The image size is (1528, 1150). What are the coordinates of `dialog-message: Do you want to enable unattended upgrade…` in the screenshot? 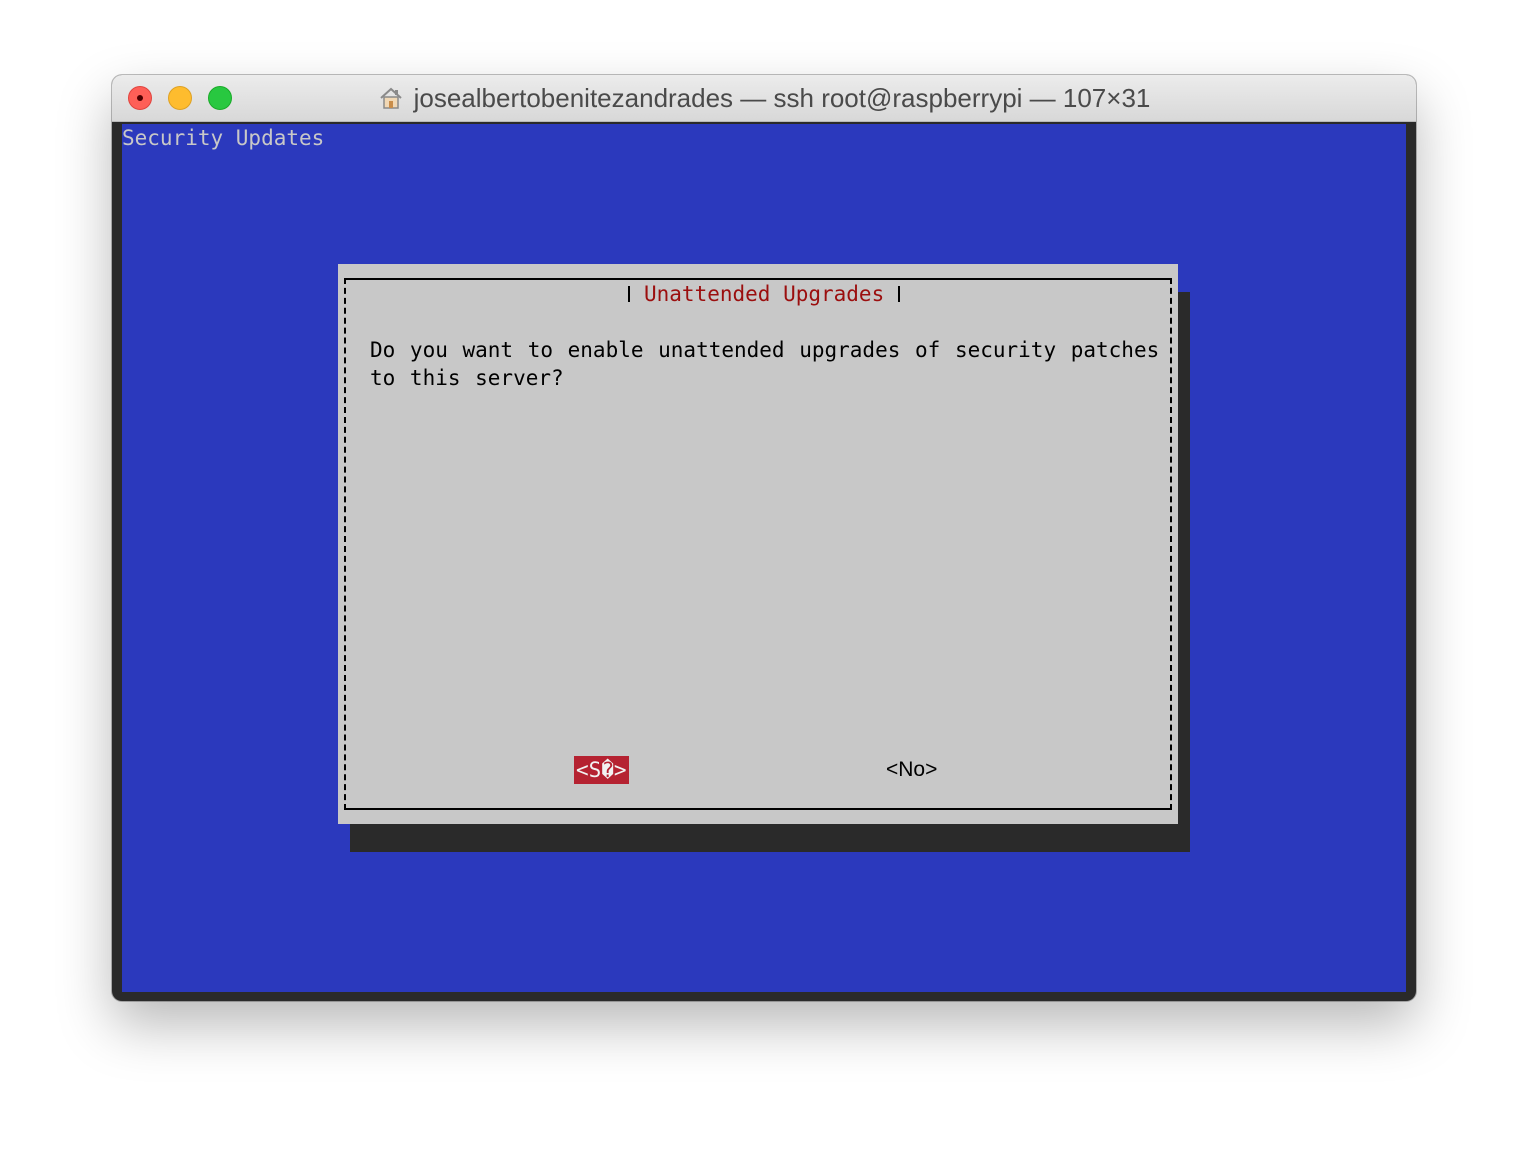 It's located at (765, 364).